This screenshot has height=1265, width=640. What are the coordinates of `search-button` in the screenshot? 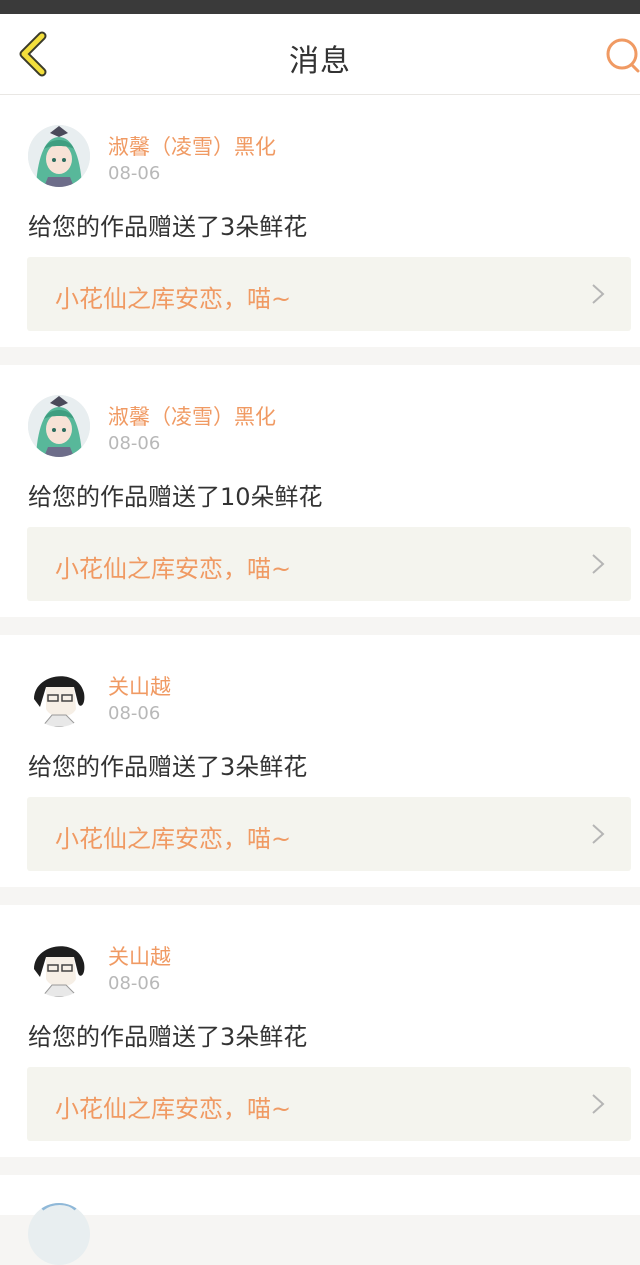 It's located at (620, 56).